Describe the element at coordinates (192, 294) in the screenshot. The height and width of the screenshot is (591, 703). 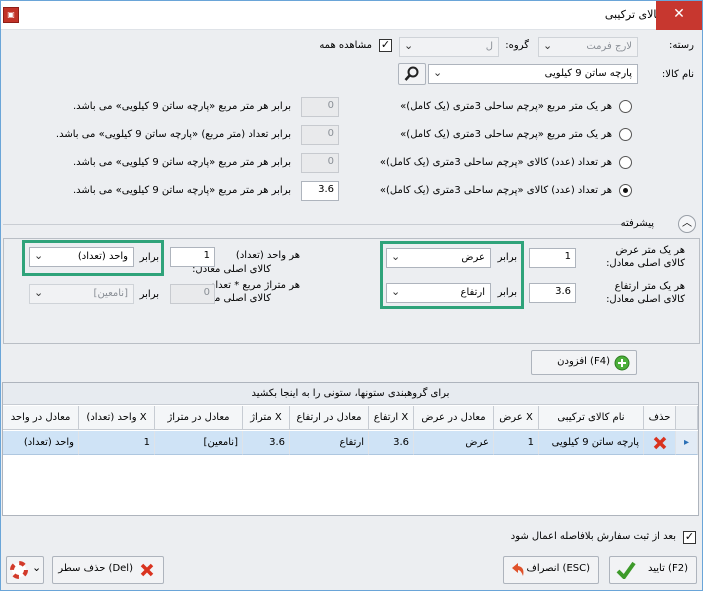
I see `sqm-value: 0` at that location.